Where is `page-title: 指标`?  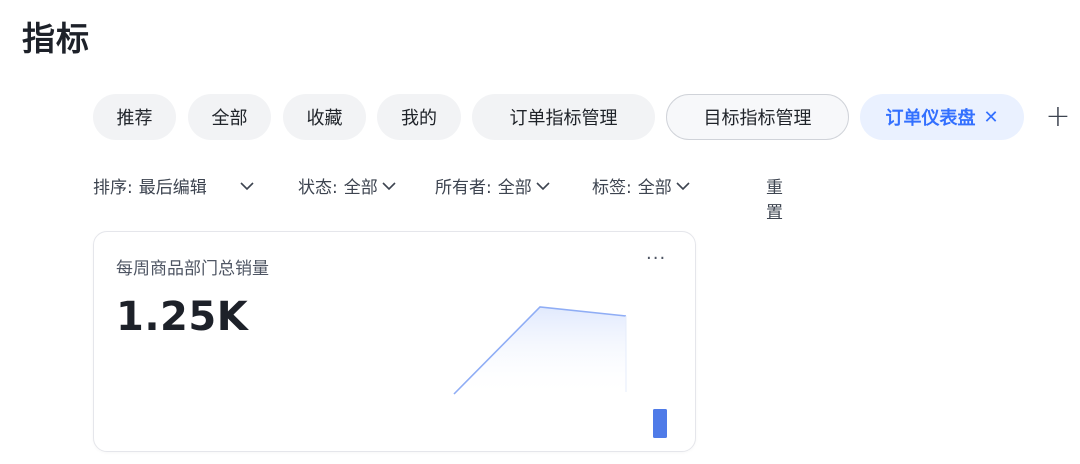 page-title: 指标 is located at coordinates (56, 38).